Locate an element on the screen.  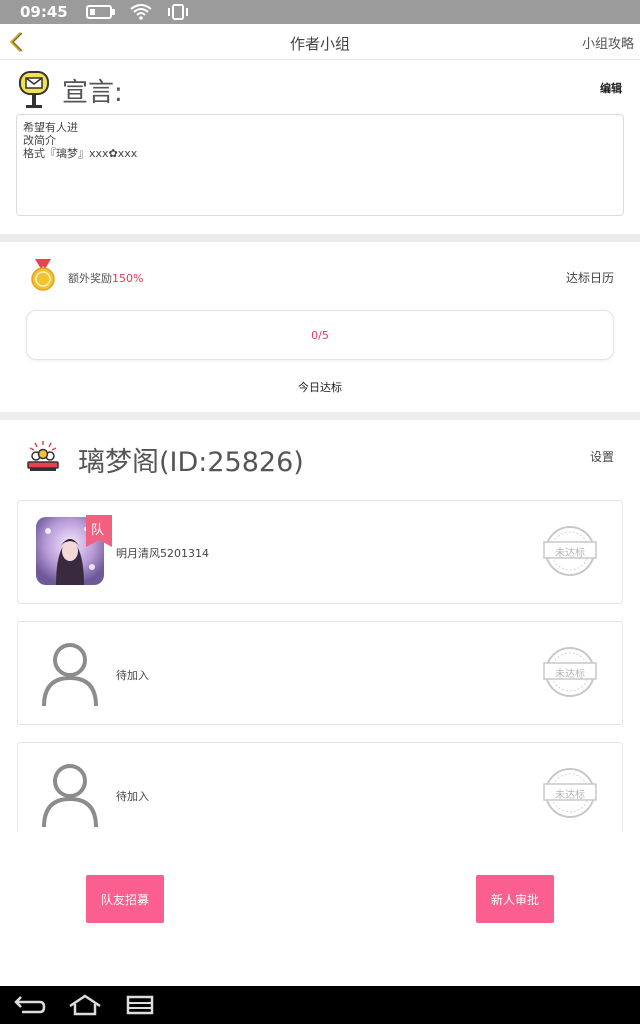
progress-bar: 0/5 is located at coordinates (320, 335).